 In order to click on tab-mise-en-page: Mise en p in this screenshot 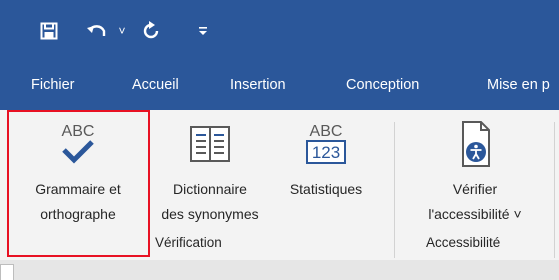, I will do `click(518, 85)`.